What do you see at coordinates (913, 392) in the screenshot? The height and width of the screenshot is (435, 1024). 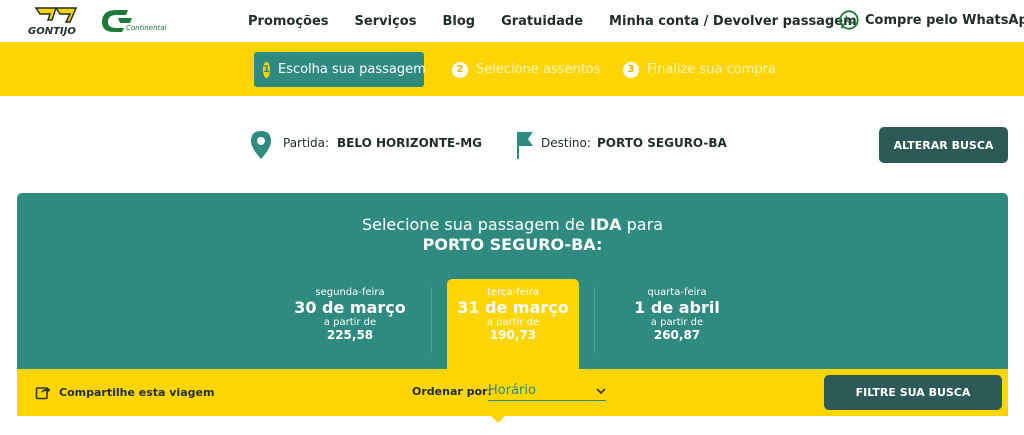 I see `filtre-busca-button: FILTRE SUA BUSCA` at bounding box center [913, 392].